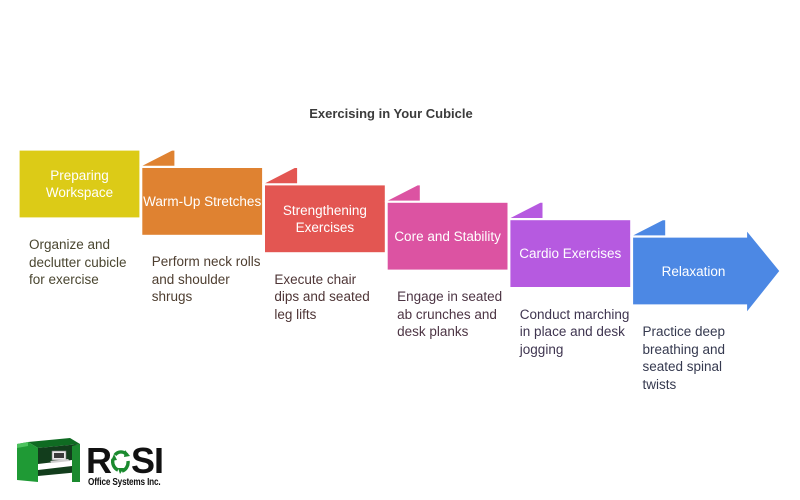 This screenshot has width=800, height=500. Describe the element at coordinates (157, 158) in the screenshot. I see `step-2-tab` at that location.